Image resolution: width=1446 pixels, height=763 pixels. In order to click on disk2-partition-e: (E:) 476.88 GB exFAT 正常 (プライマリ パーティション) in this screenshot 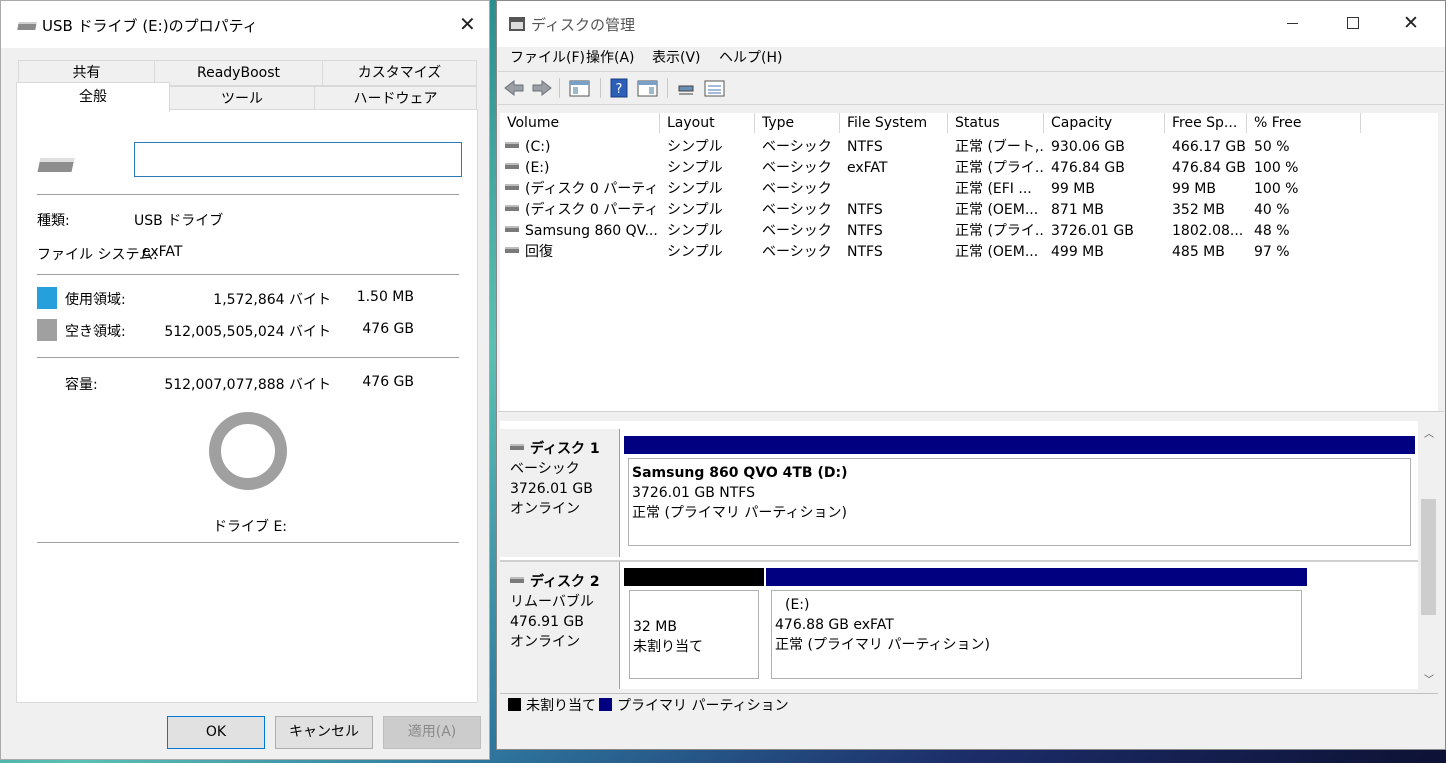, I will do `click(1036, 626)`.